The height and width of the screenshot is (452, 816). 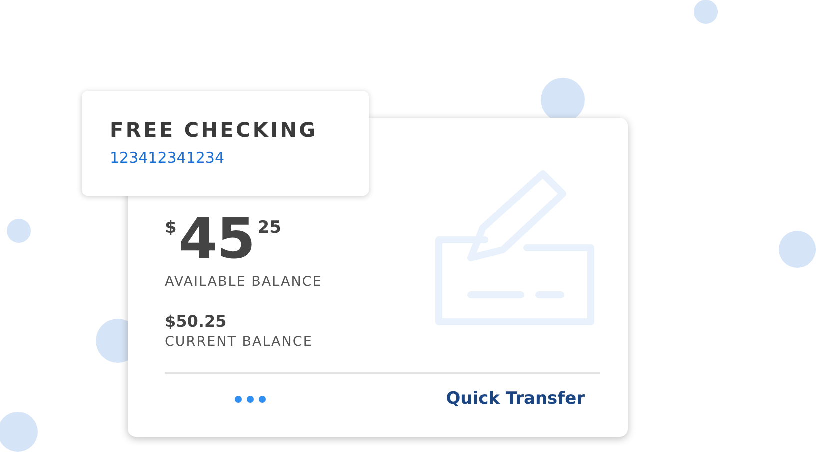 I want to click on currency-symbol: $, so click(x=171, y=228).